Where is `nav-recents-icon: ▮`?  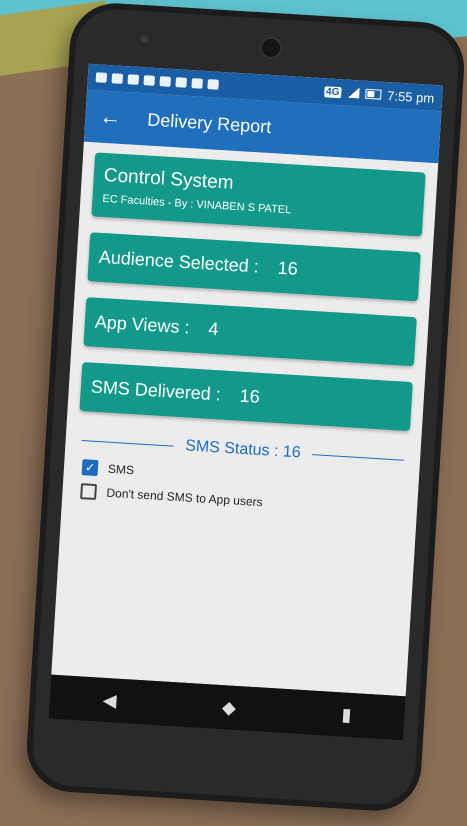 nav-recents-icon: ▮ is located at coordinates (346, 715).